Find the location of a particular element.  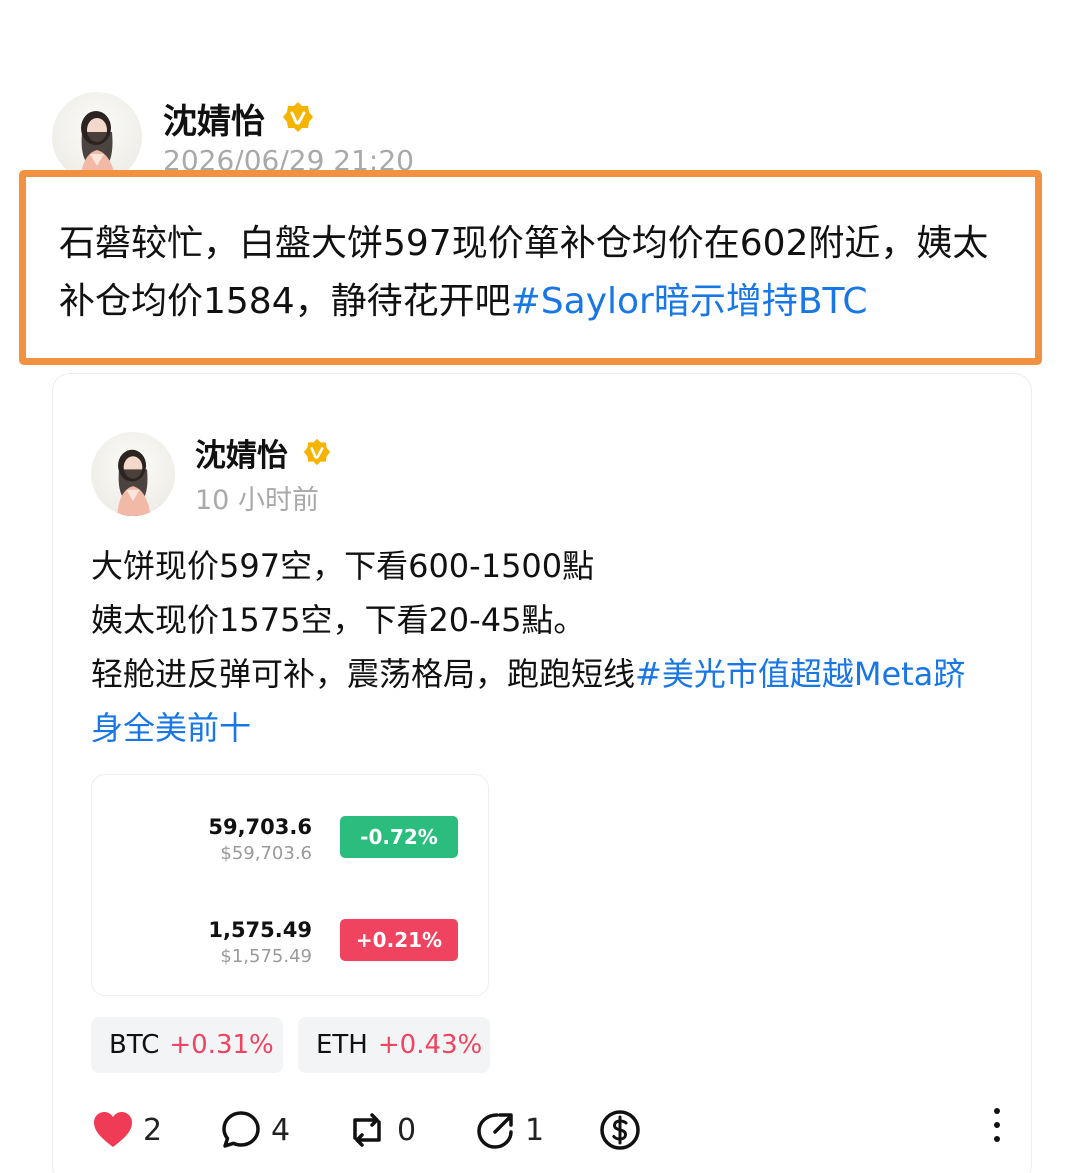

price-row-eth: 1,575.49 $1,575.49 +0.21% is located at coordinates (290, 948).